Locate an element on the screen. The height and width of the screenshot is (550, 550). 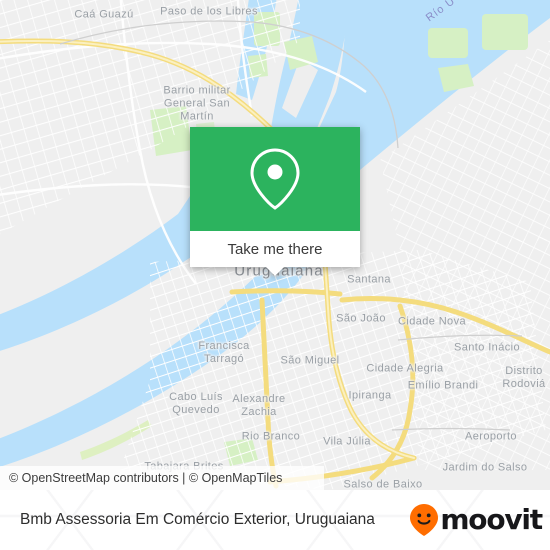
map-pin-icon is located at coordinates (275, 179).